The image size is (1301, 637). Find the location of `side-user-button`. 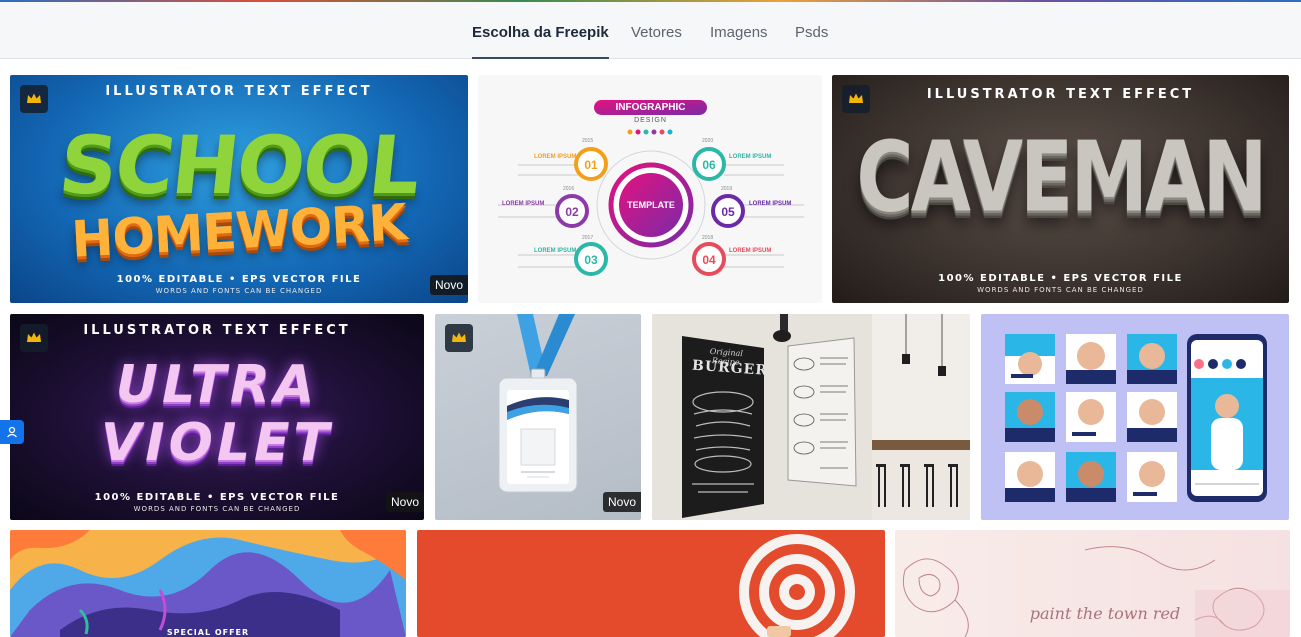

side-user-button is located at coordinates (12, 432).